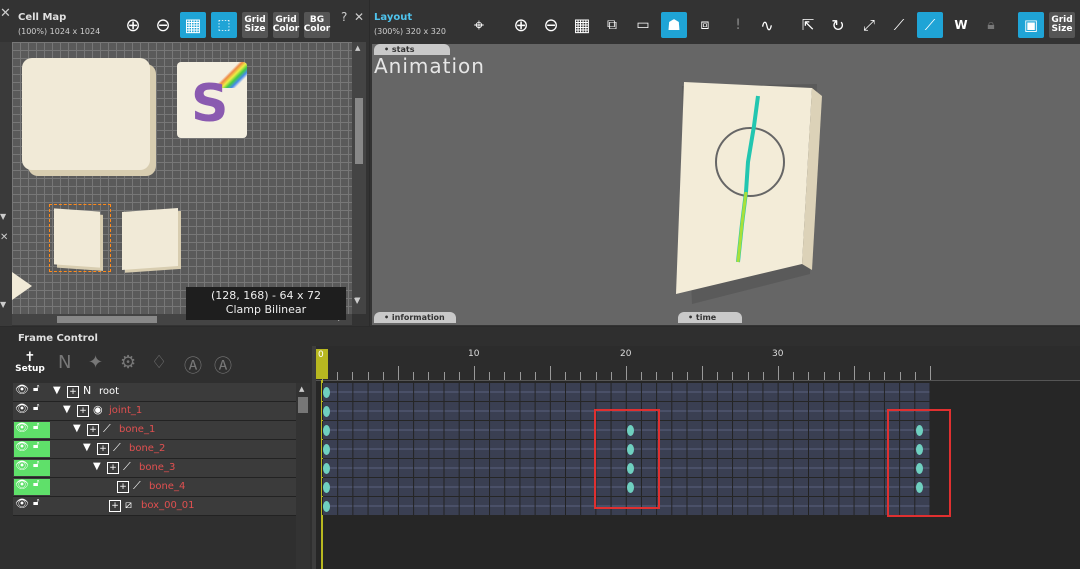 This screenshot has height=569, width=1080. What do you see at coordinates (322, 364) in the screenshot?
I see `playhead-marker: 0` at bounding box center [322, 364].